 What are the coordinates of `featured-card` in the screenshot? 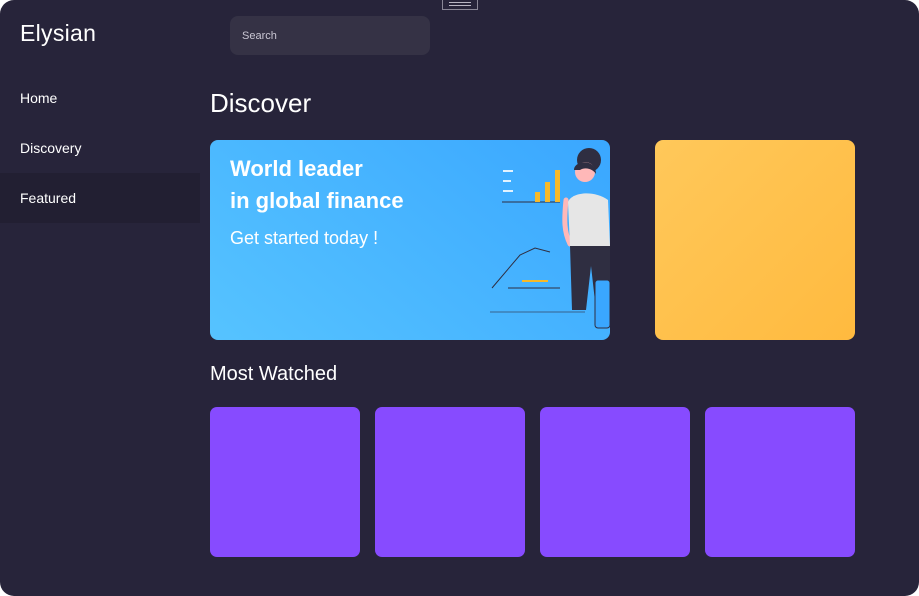 It's located at (755, 240).